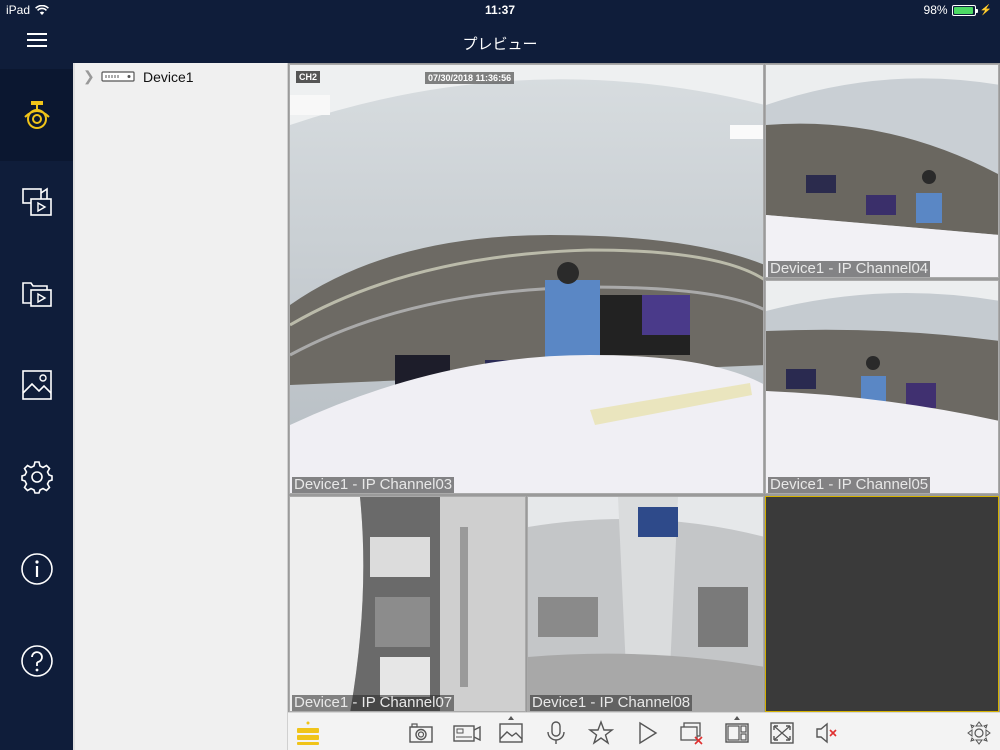  What do you see at coordinates (470, 78) in the screenshot?
I see `osd-timestamp: 07/30/2018 11:36:56` at bounding box center [470, 78].